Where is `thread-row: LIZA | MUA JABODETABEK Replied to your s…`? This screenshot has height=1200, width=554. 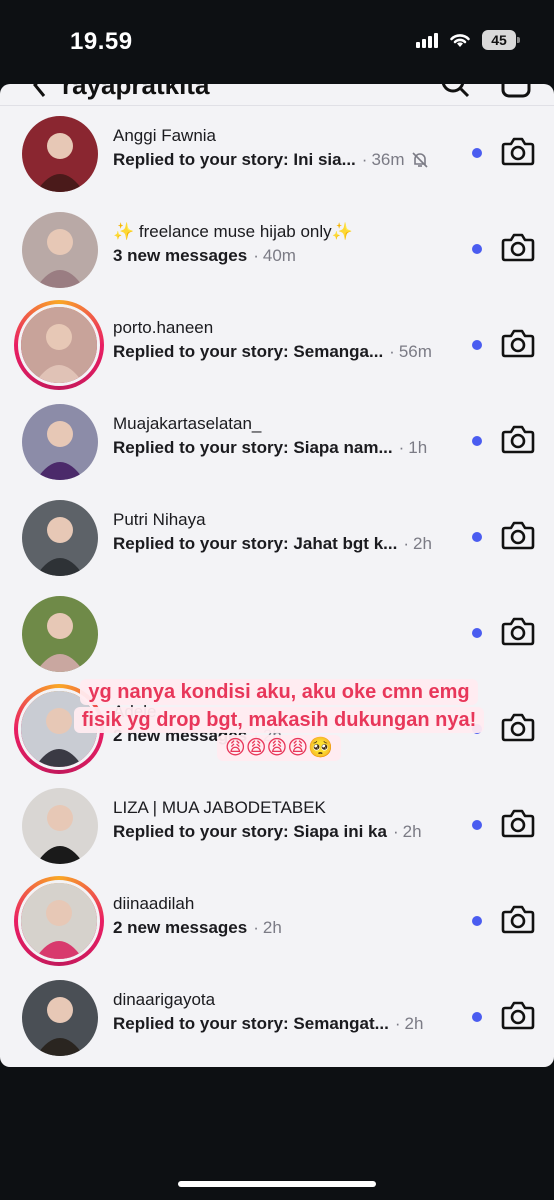 thread-row: LIZA | MUA JABODETABEK Replied to your s… is located at coordinates (277, 826).